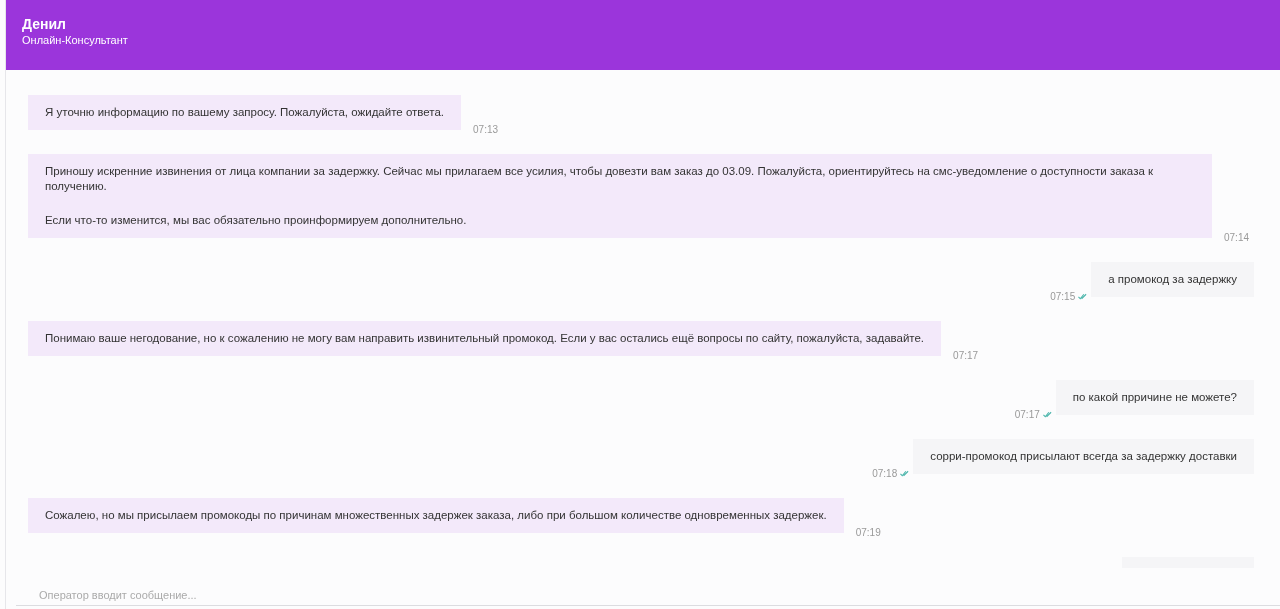 Image resolution: width=1280 pixels, height=609 pixels. What do you see at coordinates (648, 607) in the screenshot?
I see `message-input-field` at bounding box center [648, 607].